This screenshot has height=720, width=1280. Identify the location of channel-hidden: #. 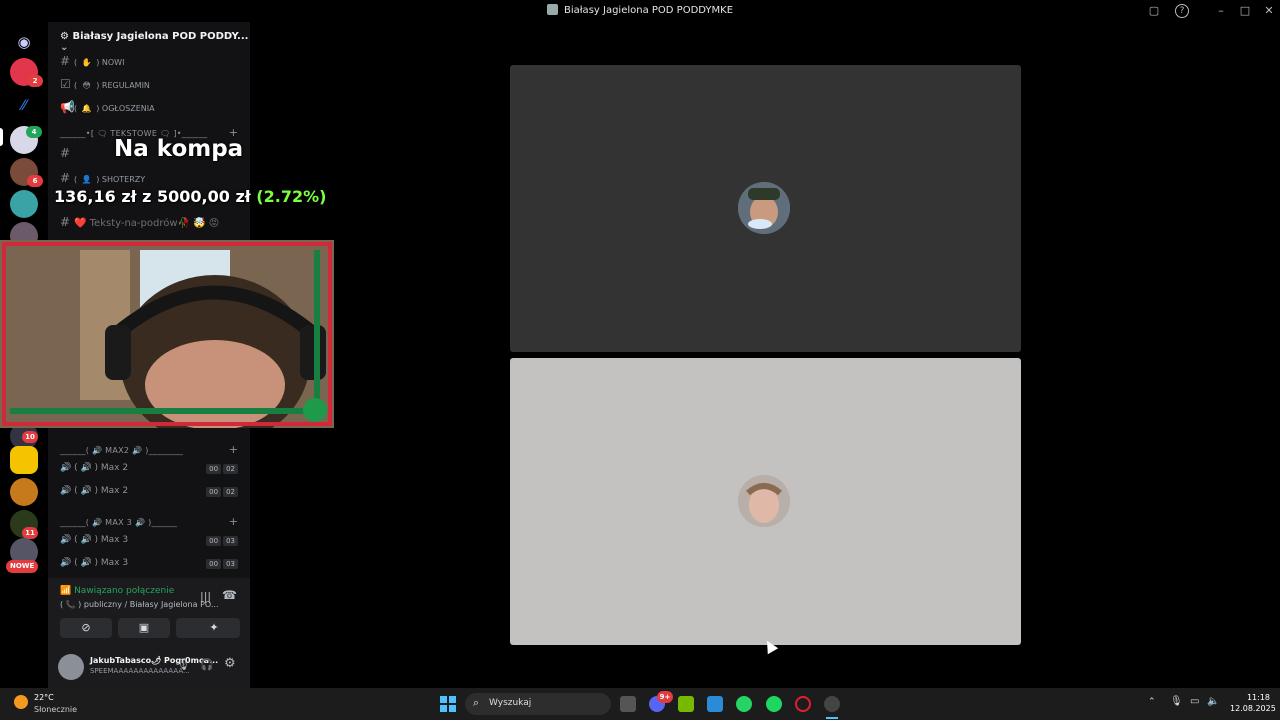
(67, 153).